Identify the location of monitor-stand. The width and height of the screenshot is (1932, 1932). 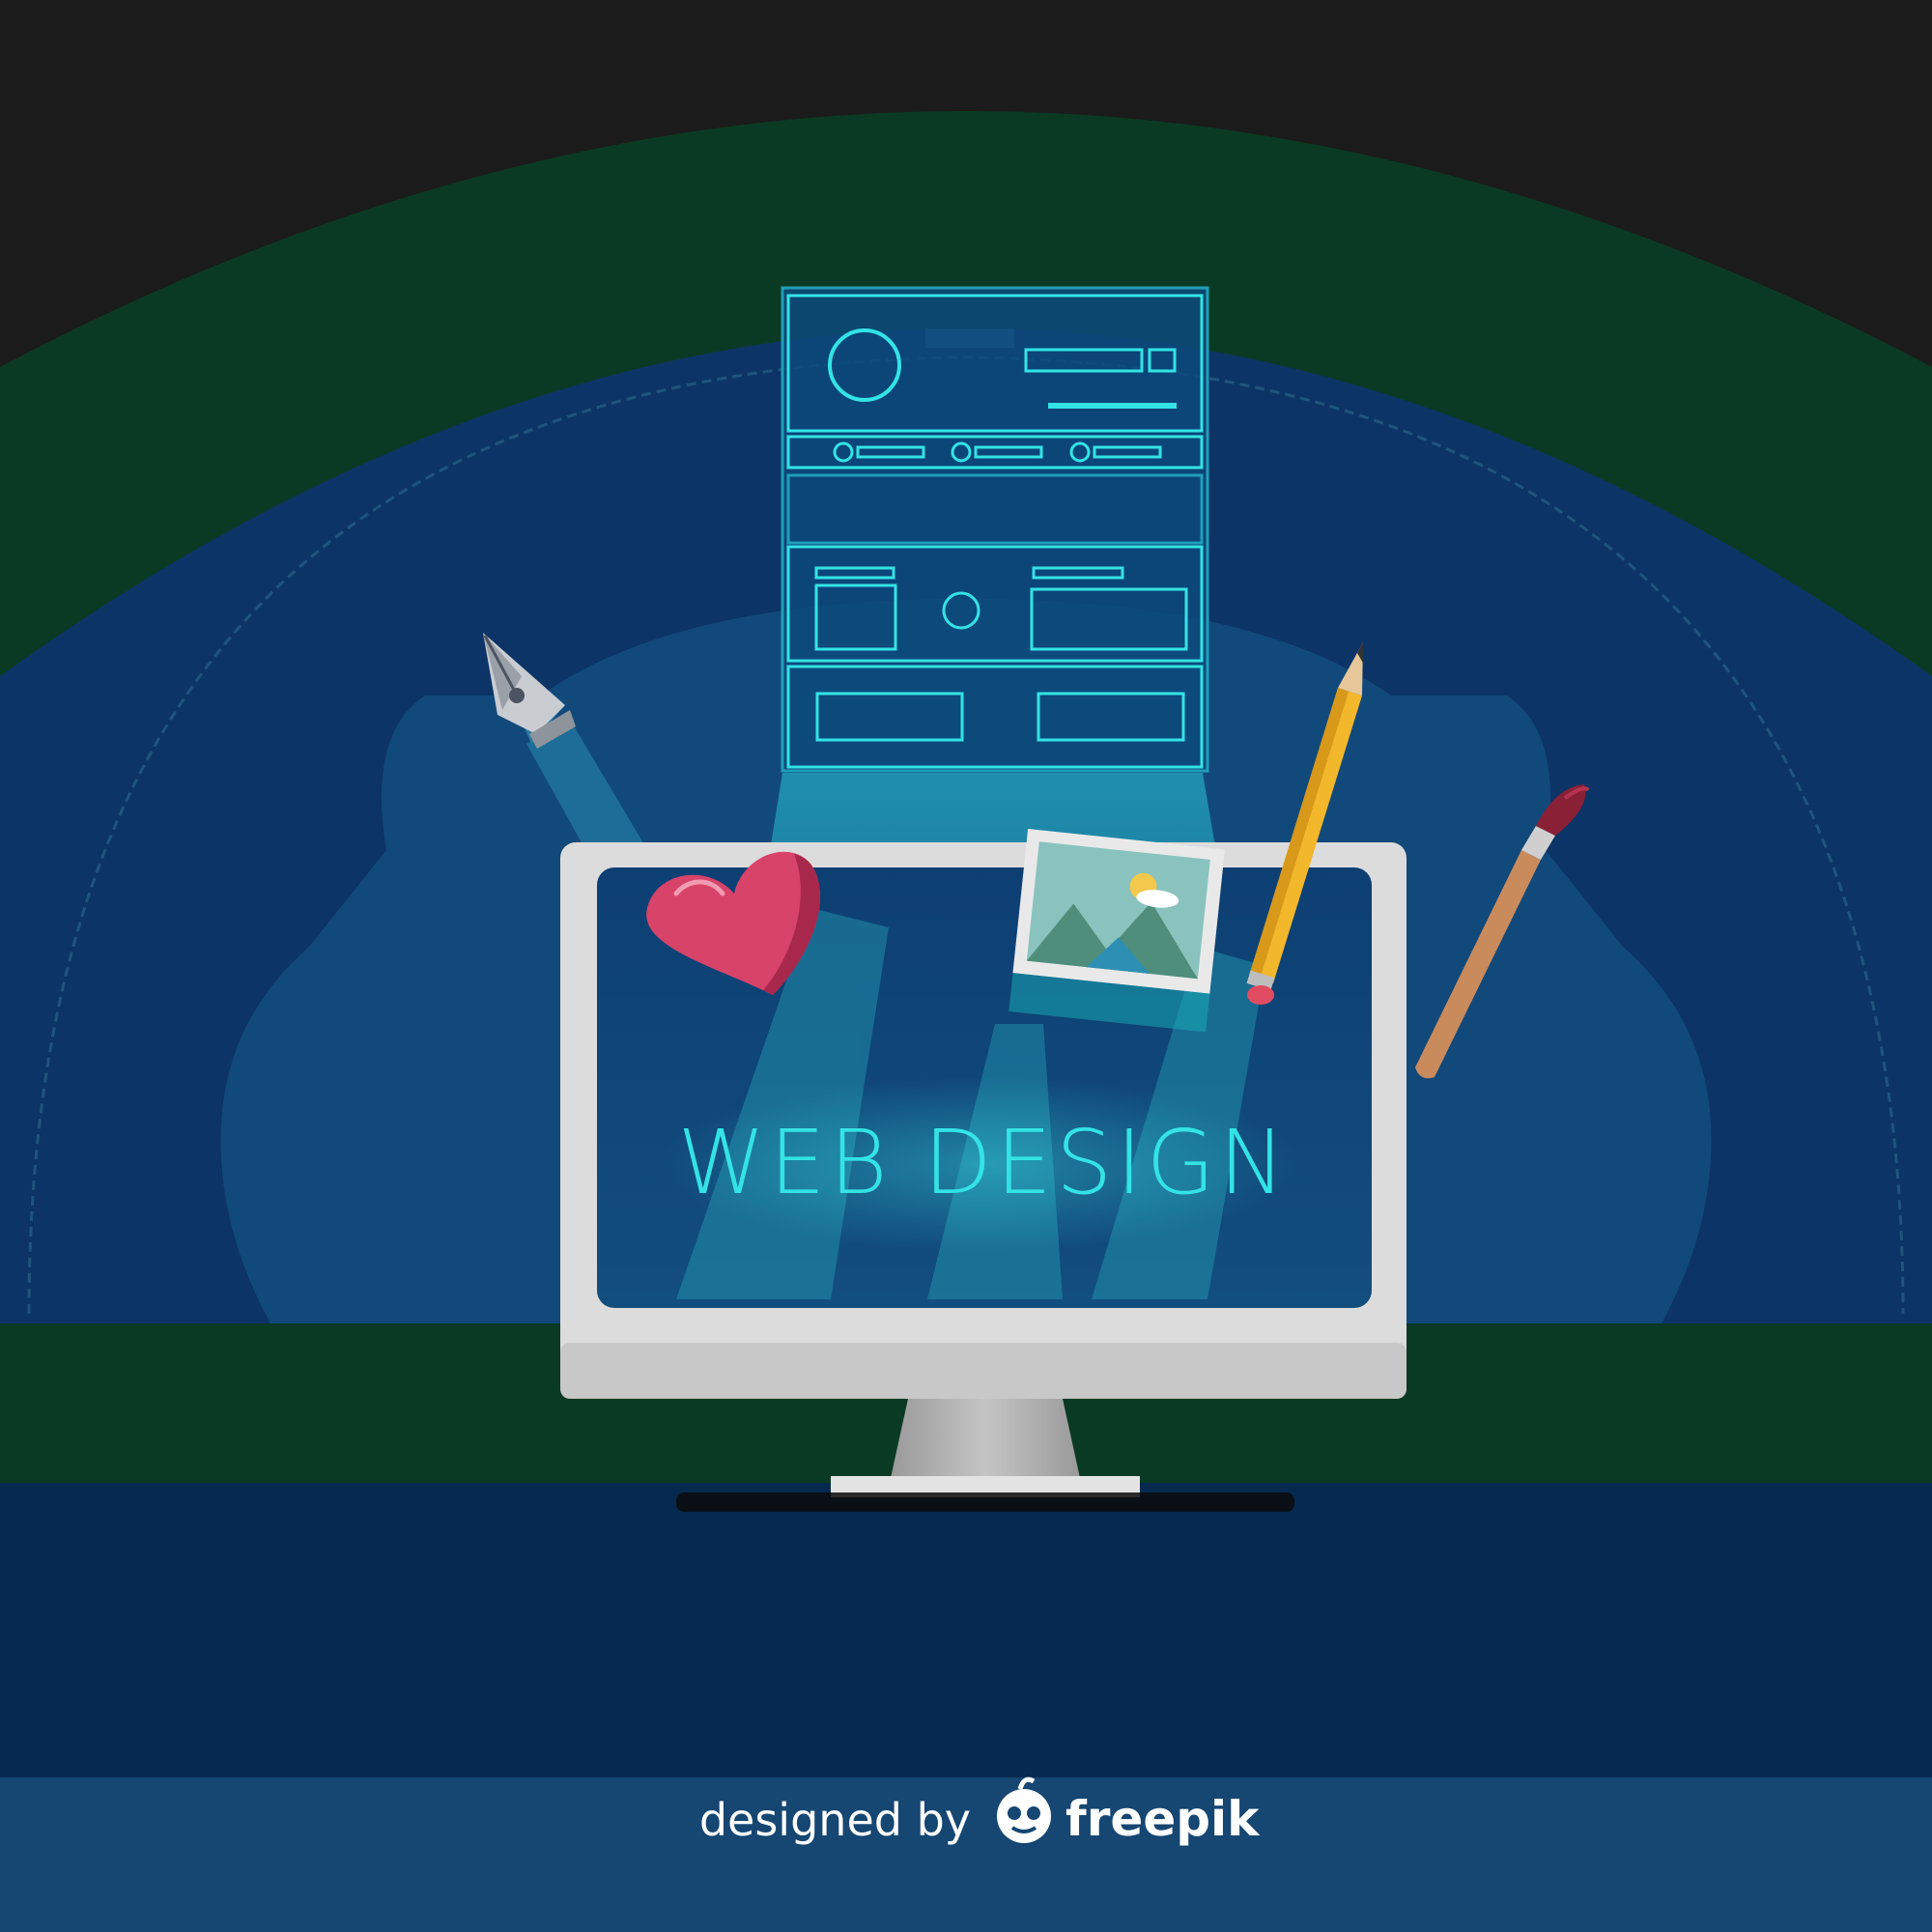
(985, 1438).